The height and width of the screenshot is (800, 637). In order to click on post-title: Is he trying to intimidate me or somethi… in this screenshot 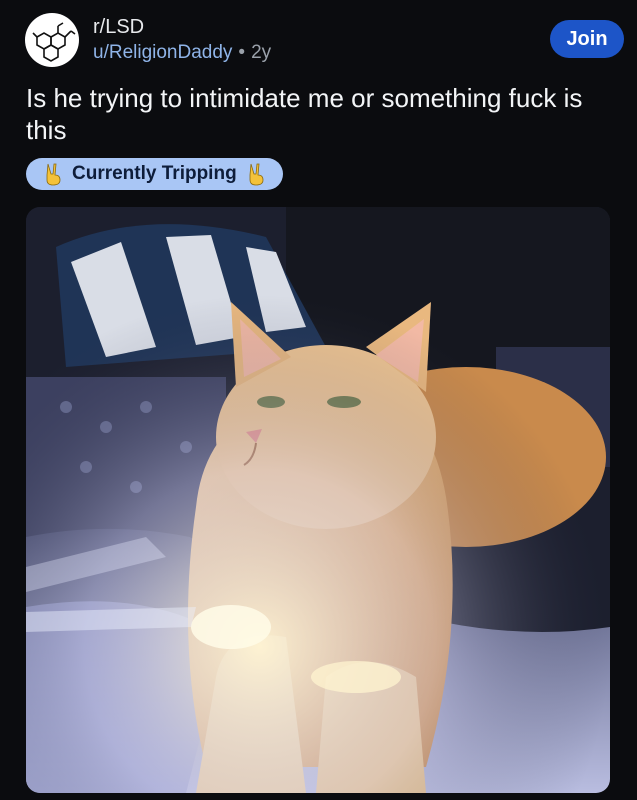, I will do `click(316, 114)`.